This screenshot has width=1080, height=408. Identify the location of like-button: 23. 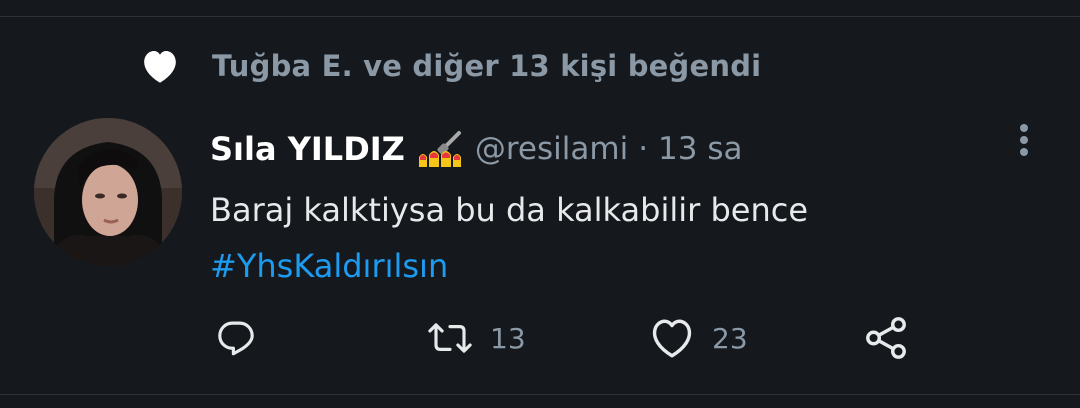
(697, 338).